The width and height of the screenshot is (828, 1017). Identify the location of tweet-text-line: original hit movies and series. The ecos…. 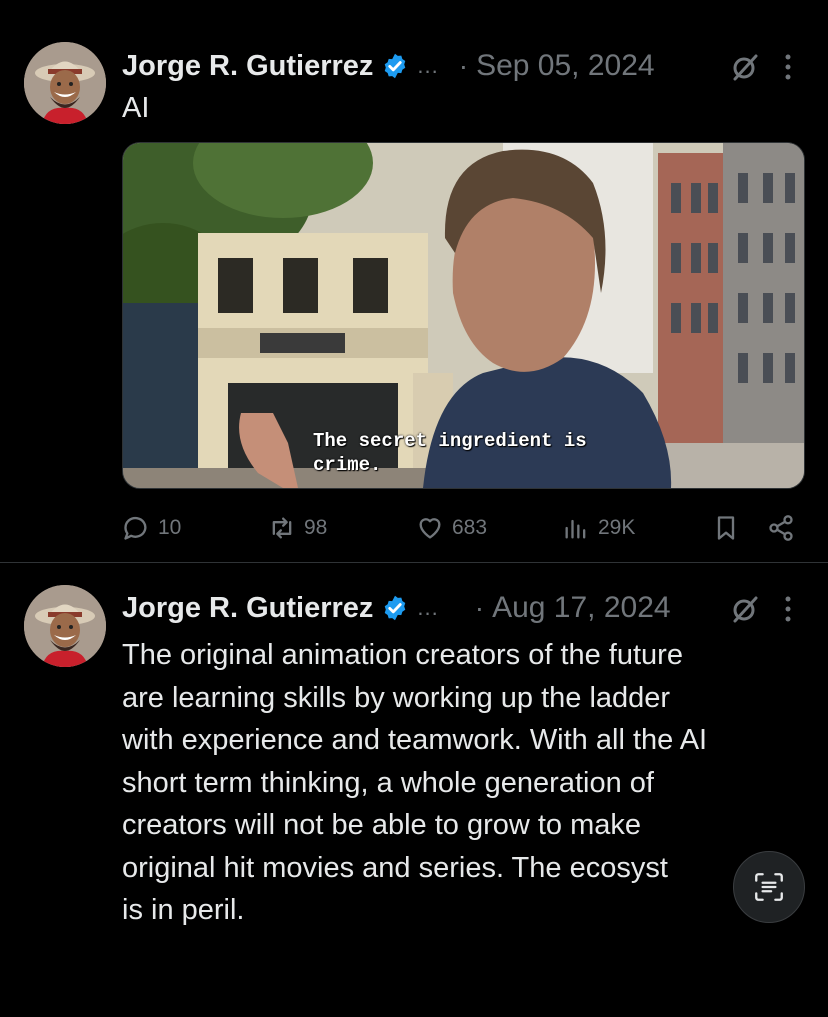
(395, 867).